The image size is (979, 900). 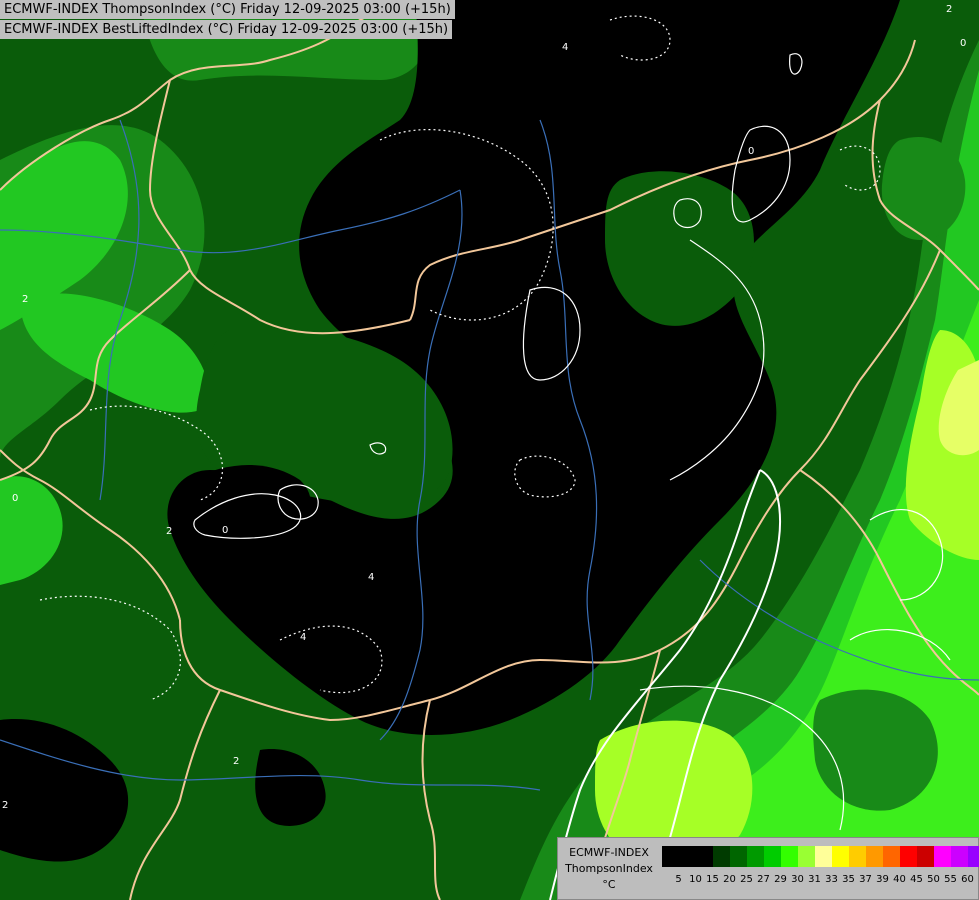 I want to click on legend-tick: 10, so click(x=695, y=879).